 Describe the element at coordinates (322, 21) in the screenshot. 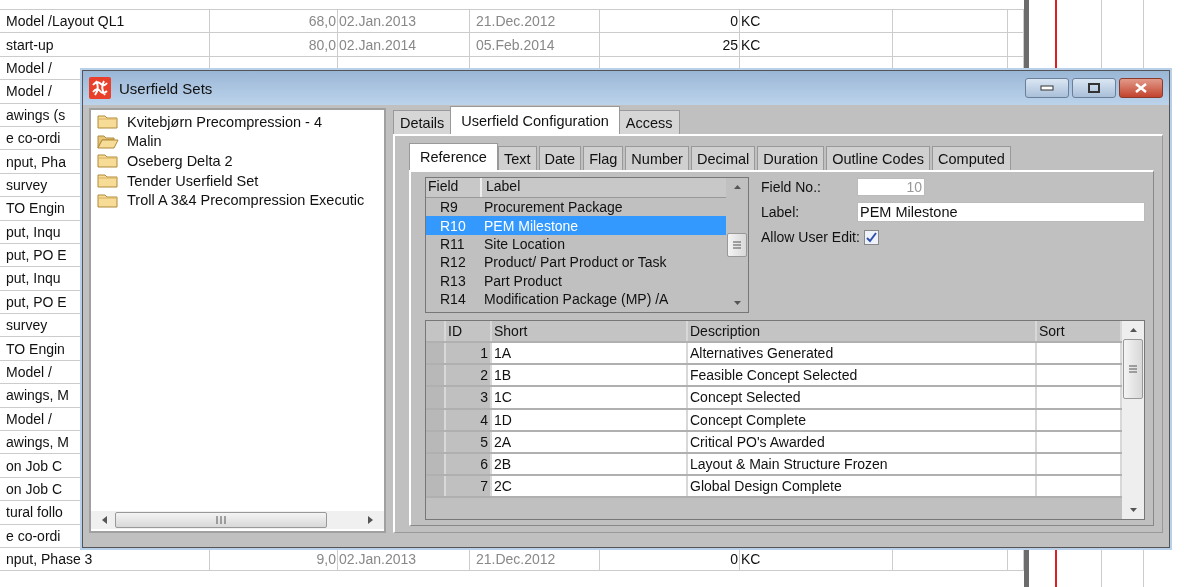

I see `table-cell: 68,0` at that location.